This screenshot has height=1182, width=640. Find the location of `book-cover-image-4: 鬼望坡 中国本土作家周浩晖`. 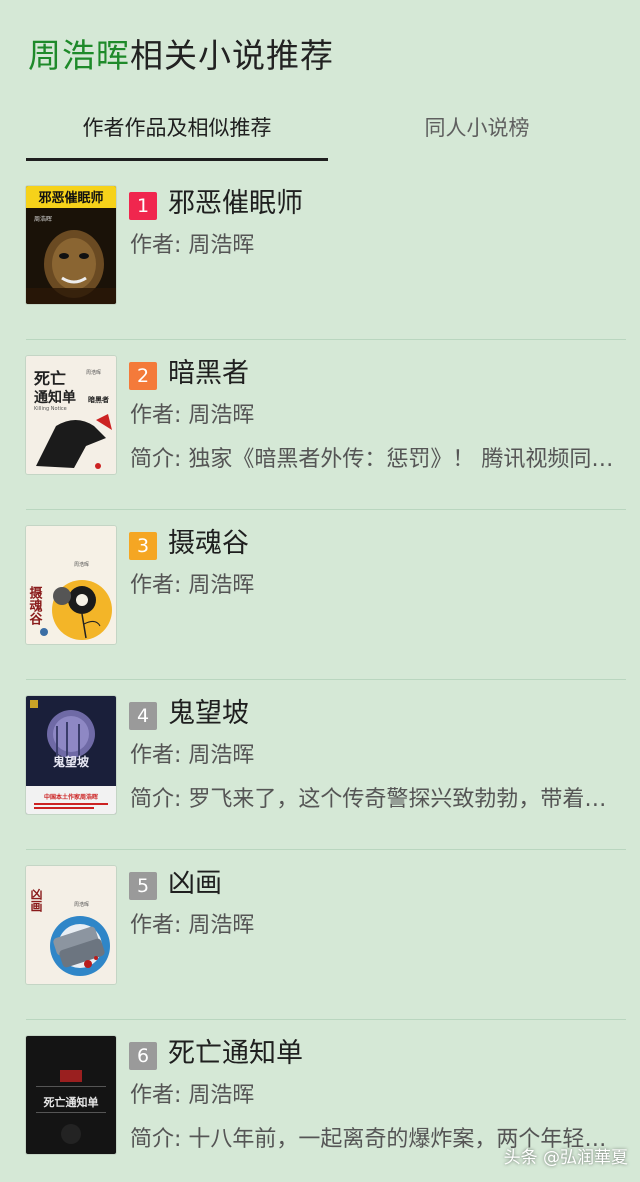

book-cover-image-4: 鬼望坡 中国本土作家周浩晖 is located at coordinates (71, 755).